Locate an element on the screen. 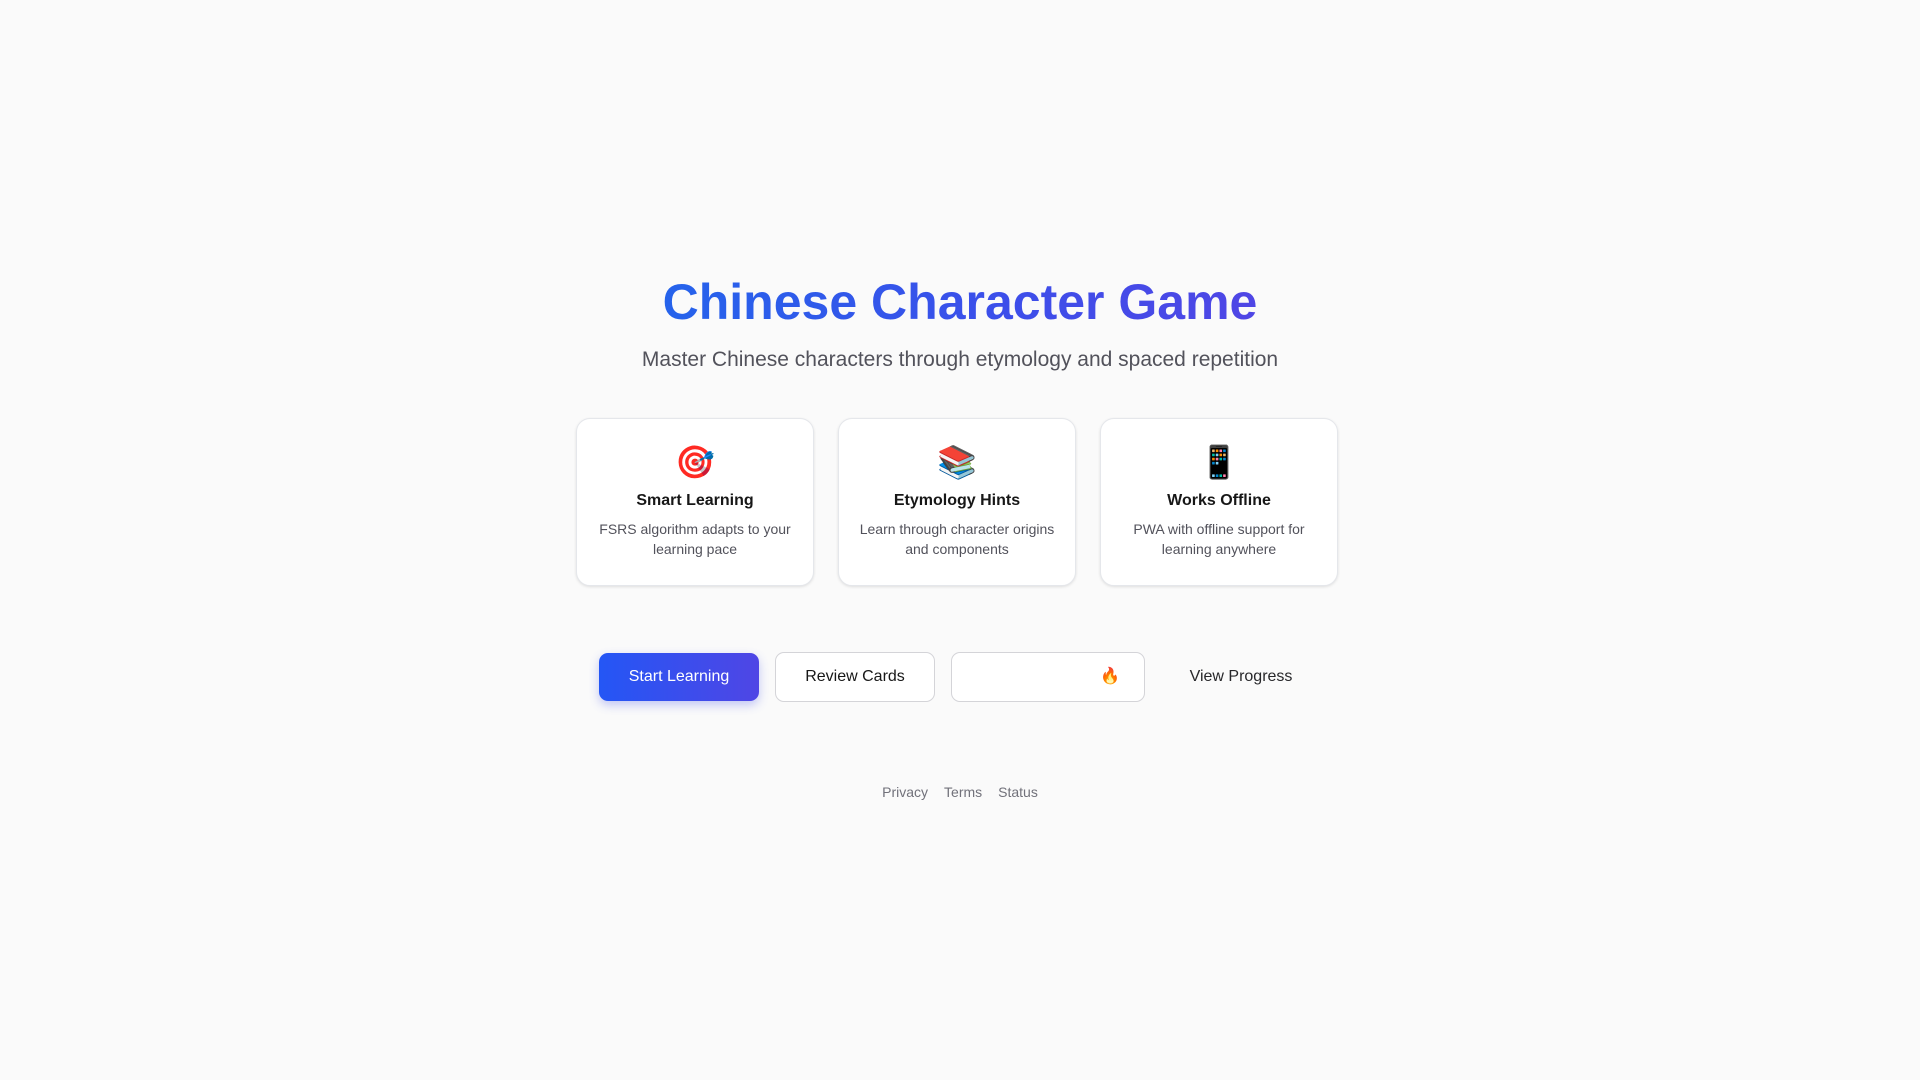 The image size is (1920, 1080). privacy-link: Privacy is located at coordinates (905, 792).